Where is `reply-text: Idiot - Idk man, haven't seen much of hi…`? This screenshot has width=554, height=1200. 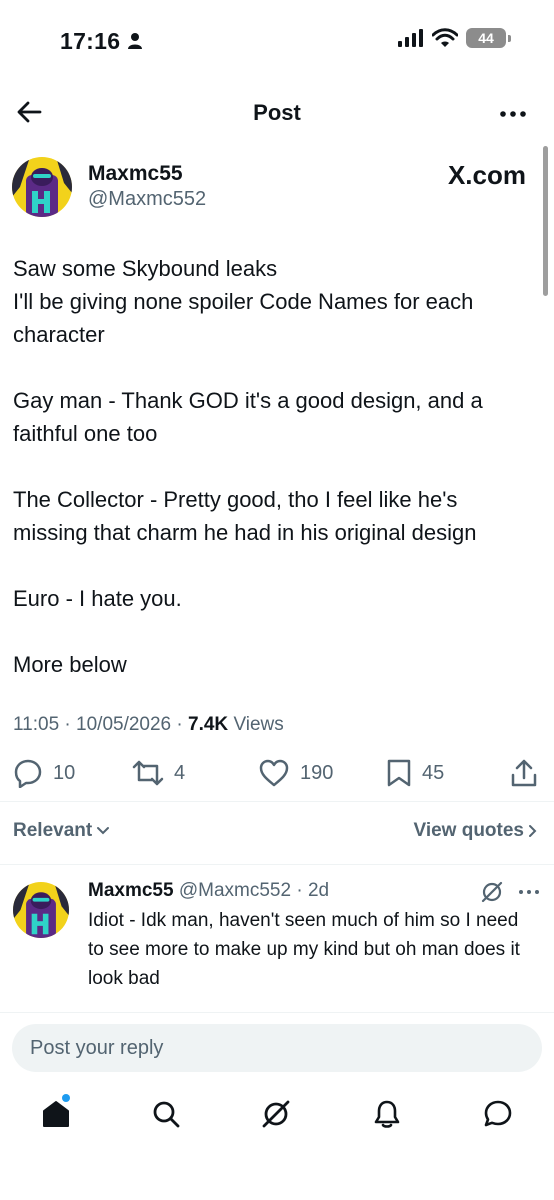 reply-text: Idiot - Idk man, haven't seen much of hi… is located at coordinates (304, 949).